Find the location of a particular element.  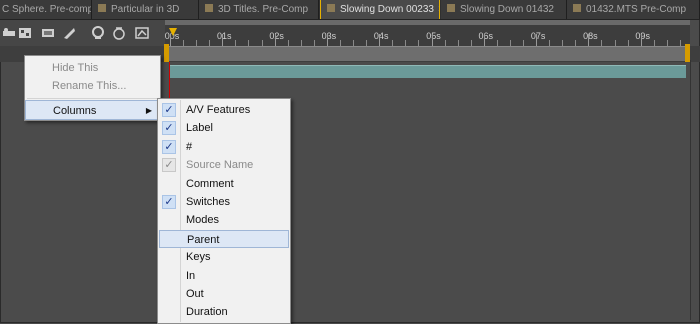

menu-item-label: In is located at coordinates (191, 275).